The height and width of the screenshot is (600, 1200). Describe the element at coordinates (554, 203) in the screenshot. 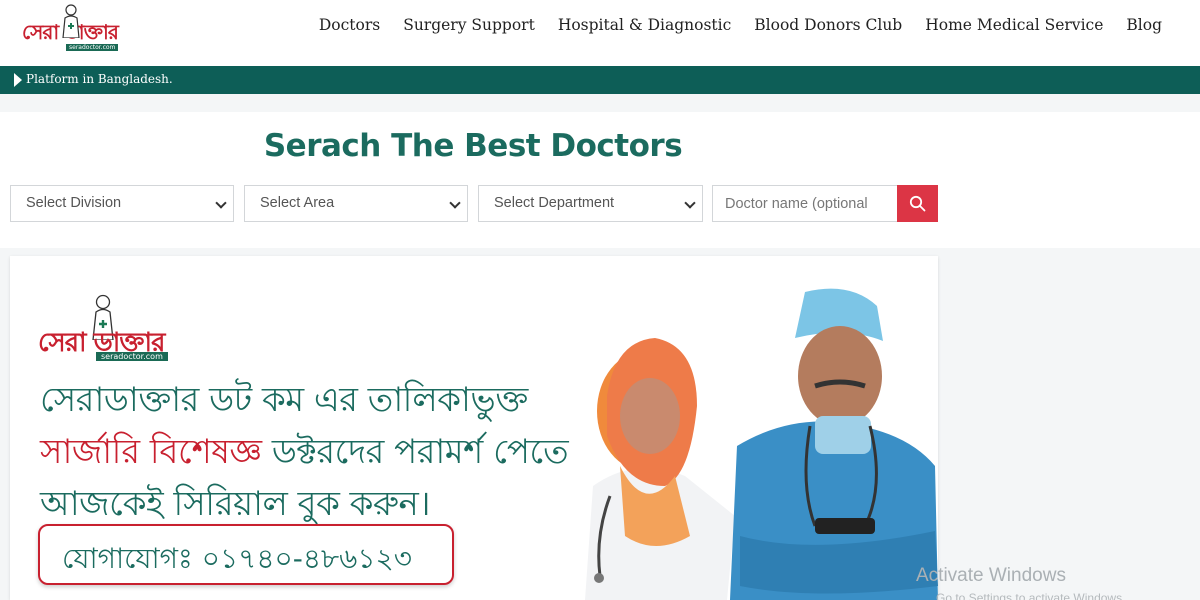

I see `select-department-label: Select Department` at that location.